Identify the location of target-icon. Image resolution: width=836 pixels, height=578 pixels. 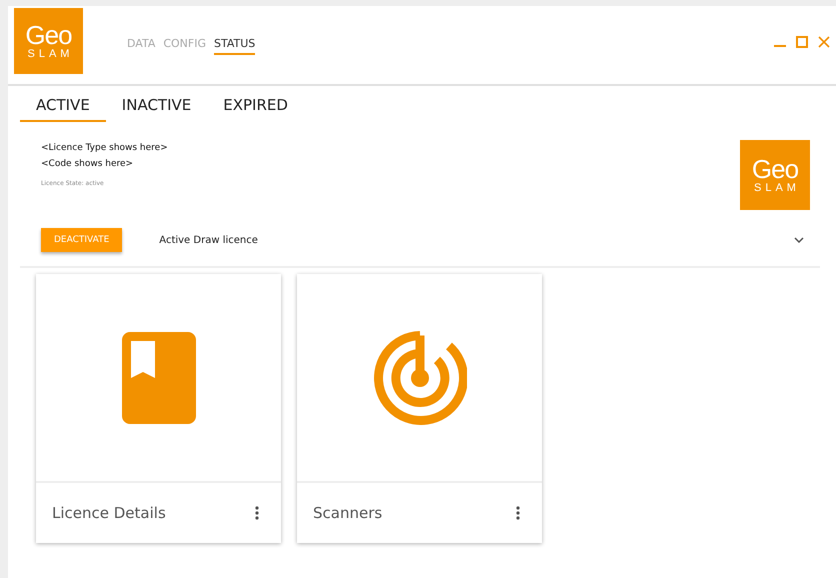
(419, 377).